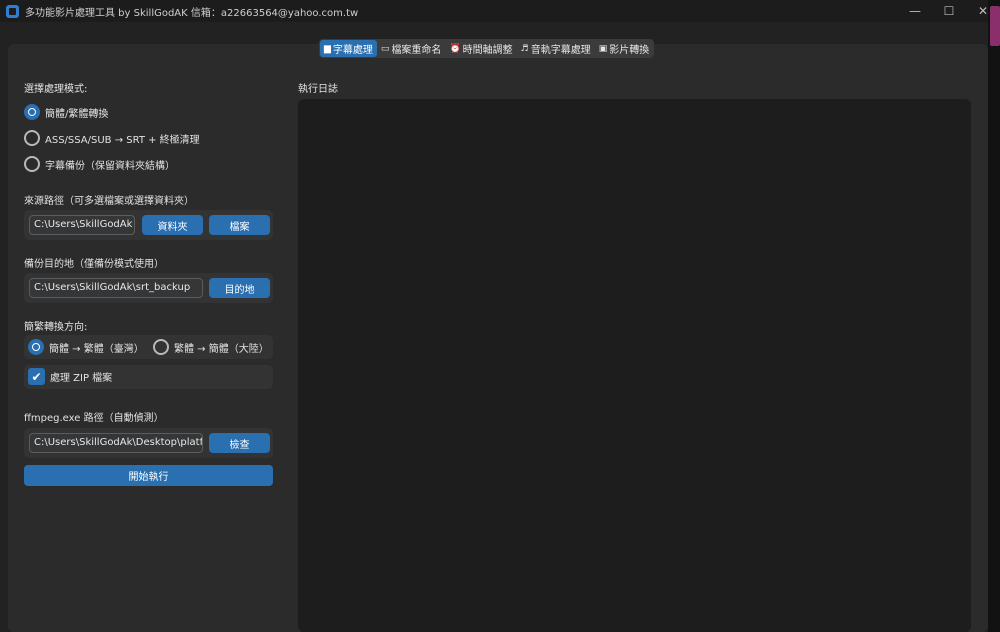 The height and width of the screenshot is (632, 1000). What do you see at coordinates (629, 50) in the screenshot?
I see `tab-label: 影片轉換` at bounding box center [629, 50].